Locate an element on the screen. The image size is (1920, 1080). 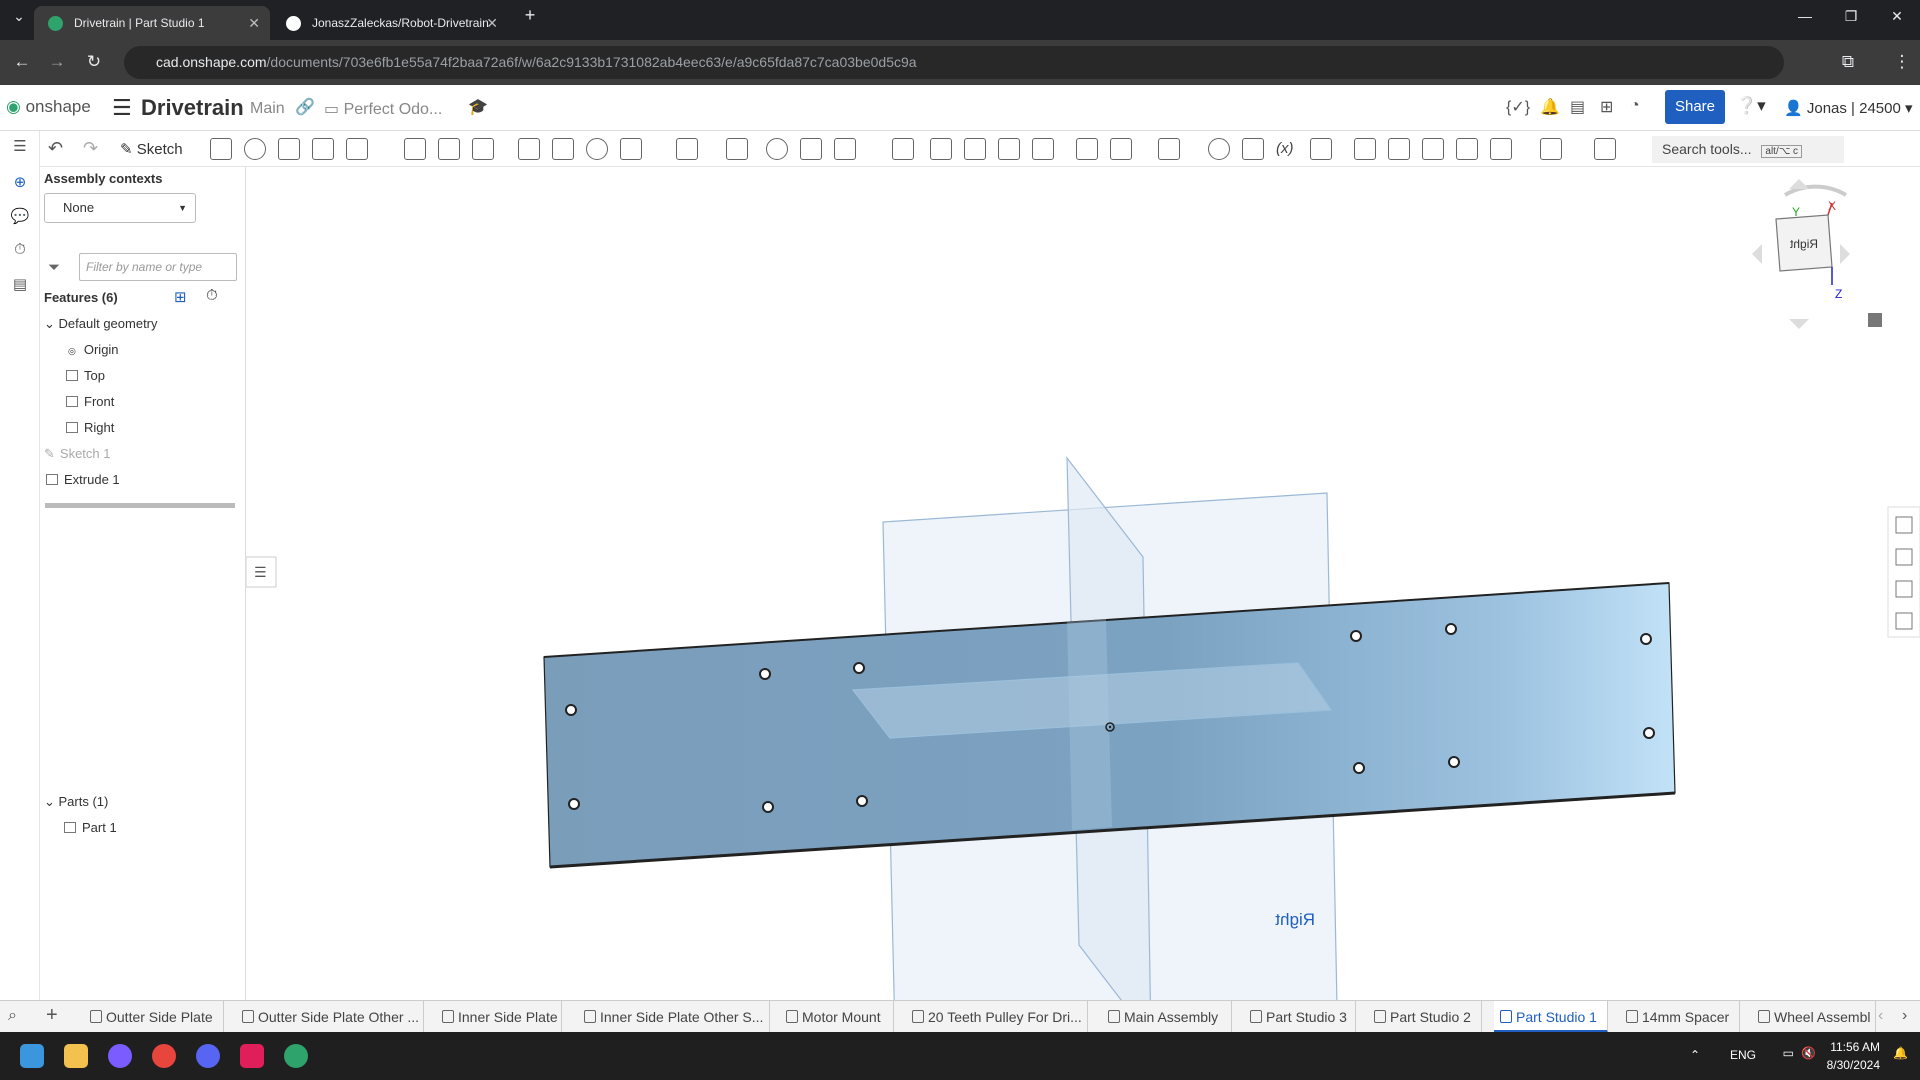
plane-icon is located at coordinates (1087, 149).